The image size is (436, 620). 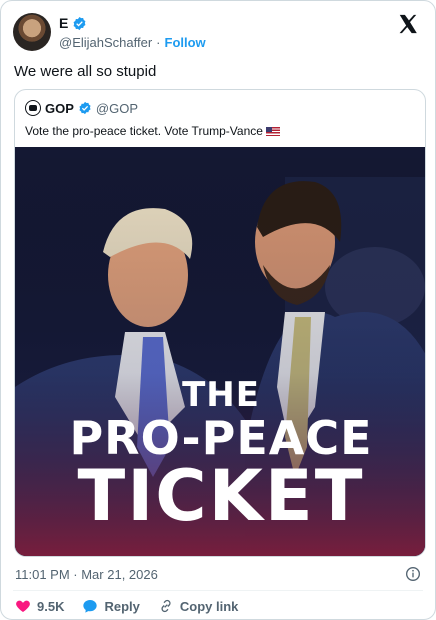 What do you see at coordinates (166, 606) in the screenshot?
I see `link-icon` at bounding box center [166, 606].